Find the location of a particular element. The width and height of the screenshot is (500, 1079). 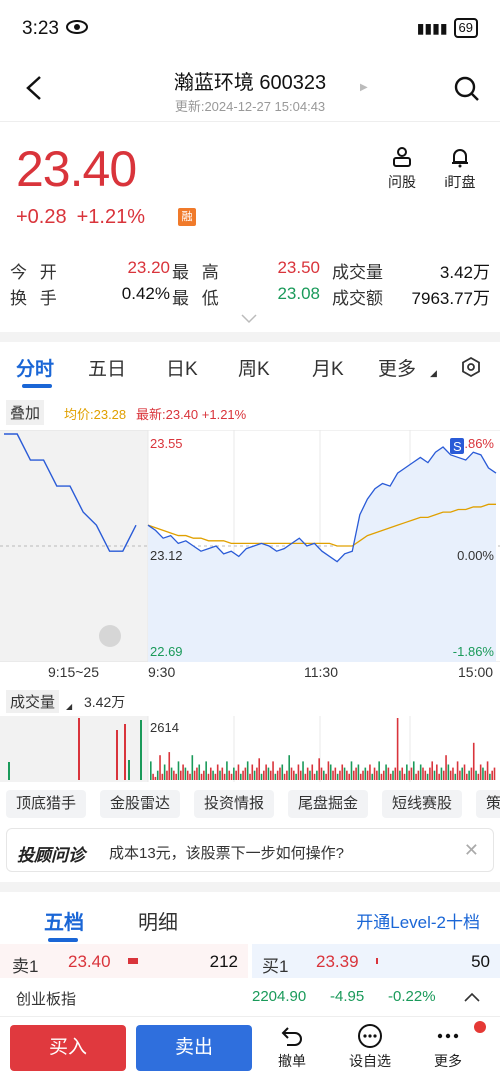

low-value: 23.08 is located at coordinates (298, 293).